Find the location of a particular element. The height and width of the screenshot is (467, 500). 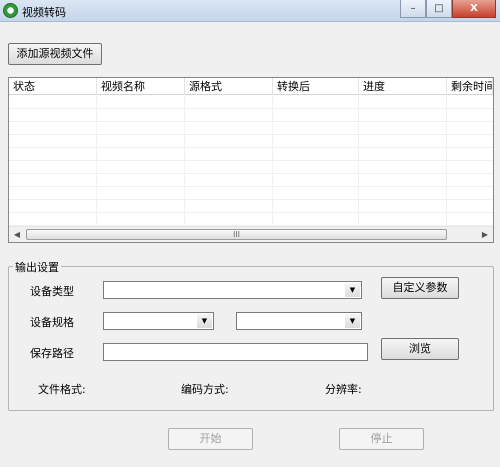

window-title: 视频转码 is located at coordinates (44, 12).